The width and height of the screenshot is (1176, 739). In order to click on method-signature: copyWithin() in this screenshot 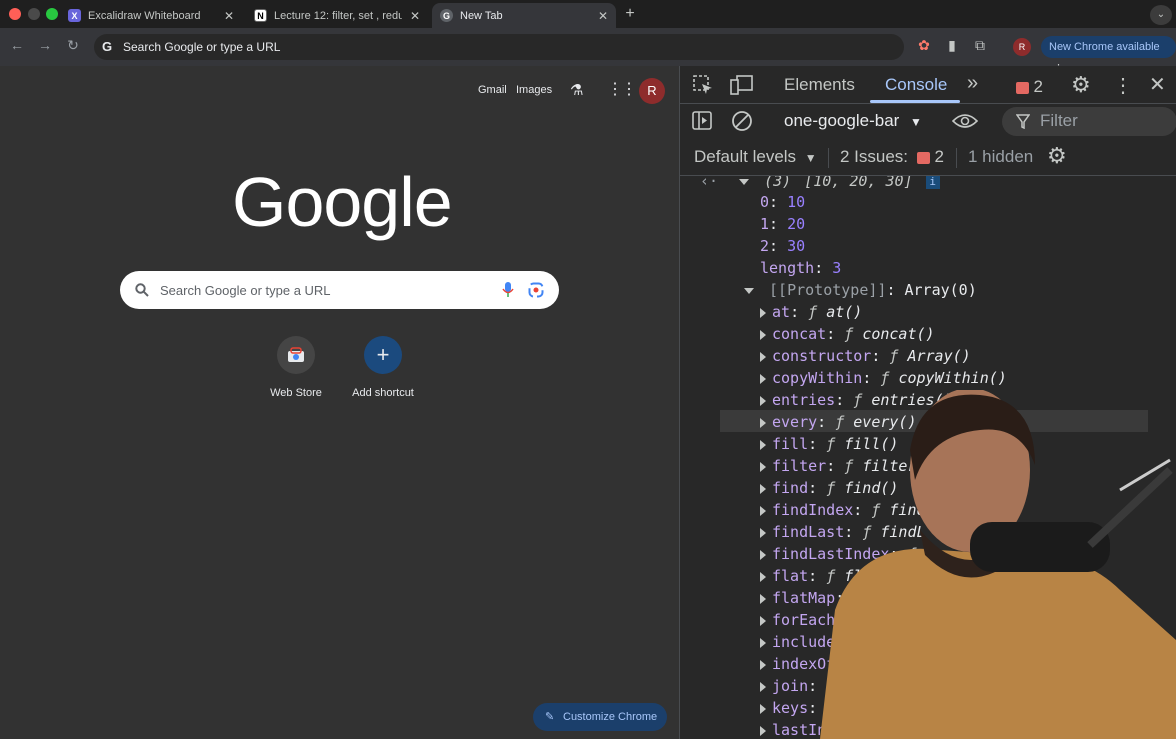, I will do `click(952, 378)`.